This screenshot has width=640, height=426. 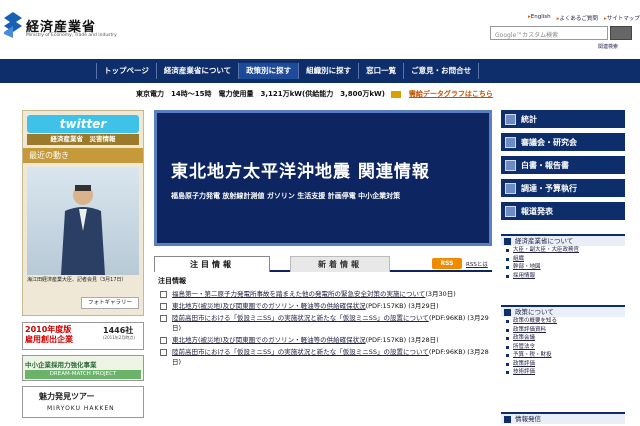 I want to click on sidebar-link: 政策評価, so click(x=563, y=364).